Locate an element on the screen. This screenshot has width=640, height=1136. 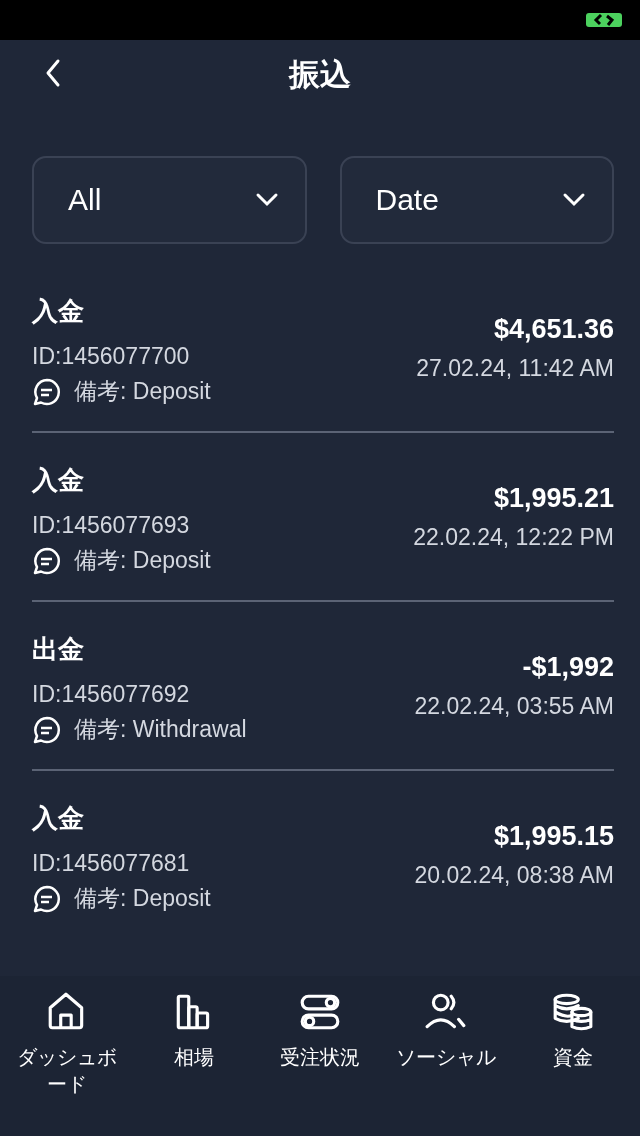
transaction-date: 20.02.24, 08:38 AM is located at coordinates (514, 875).